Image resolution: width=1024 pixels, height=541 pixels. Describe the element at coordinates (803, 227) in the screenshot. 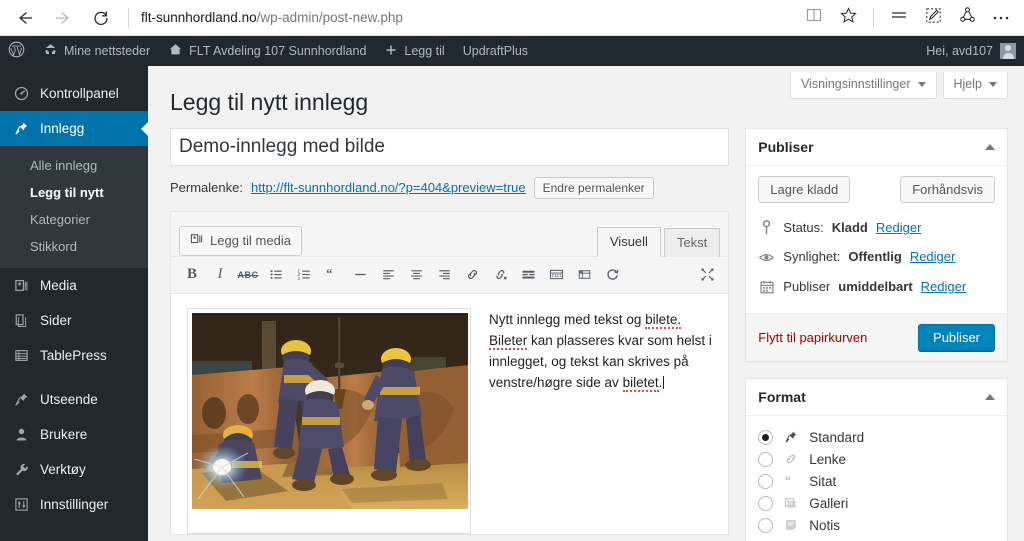

I see `publish-status-label: Status:` at that location.